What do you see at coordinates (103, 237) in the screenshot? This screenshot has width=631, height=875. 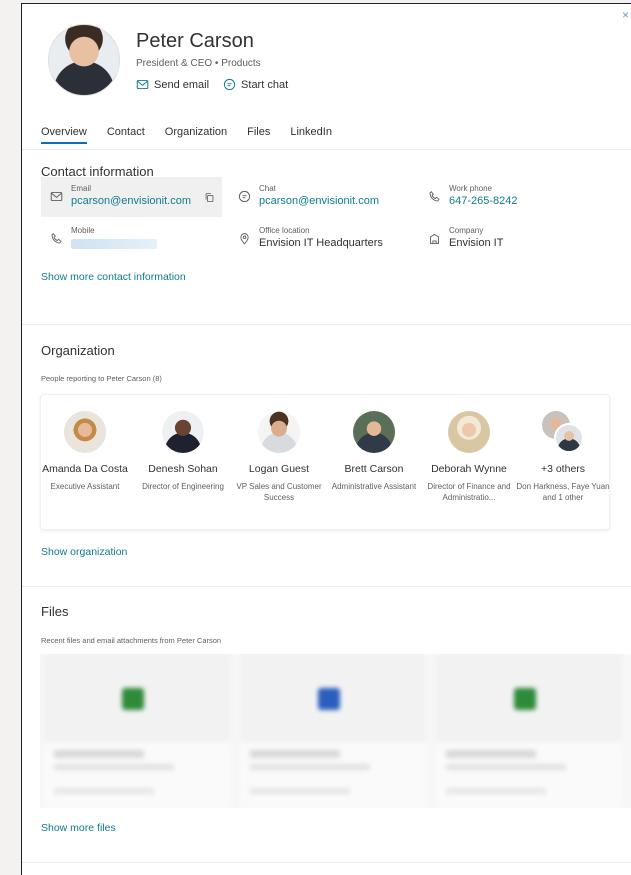 I see `mobile-field: Mobile` at bounding box center [103, 237].